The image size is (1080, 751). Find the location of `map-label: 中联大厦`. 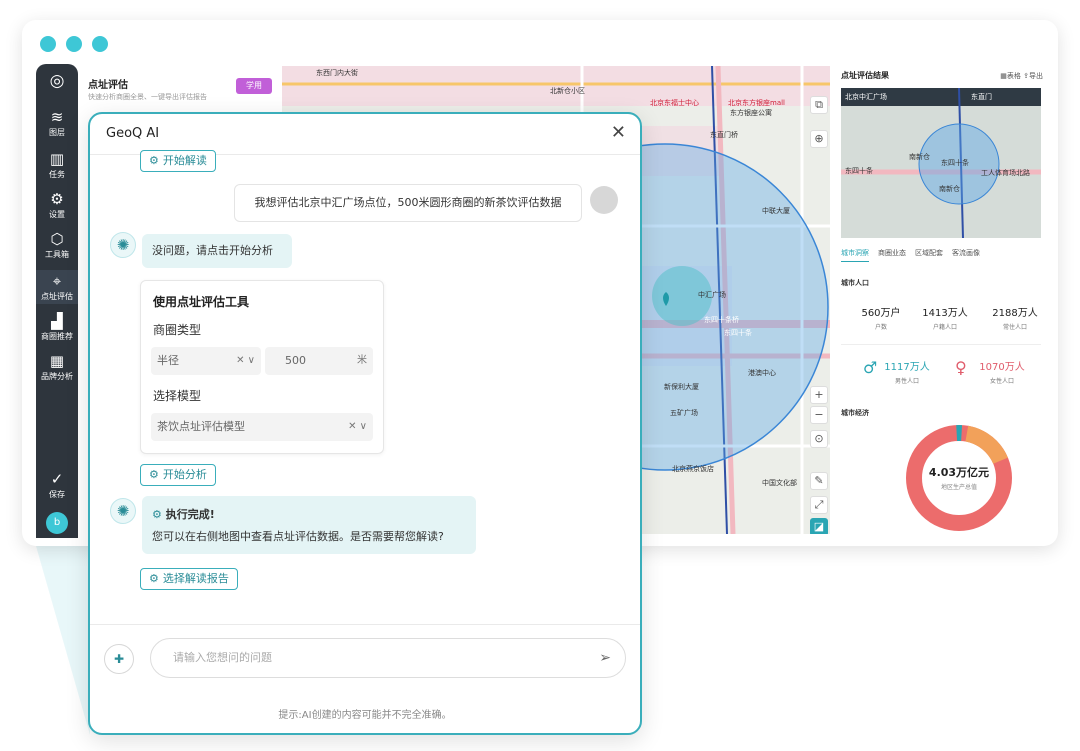

map-label: 中联大厦 is located at coordinates (776, 211).